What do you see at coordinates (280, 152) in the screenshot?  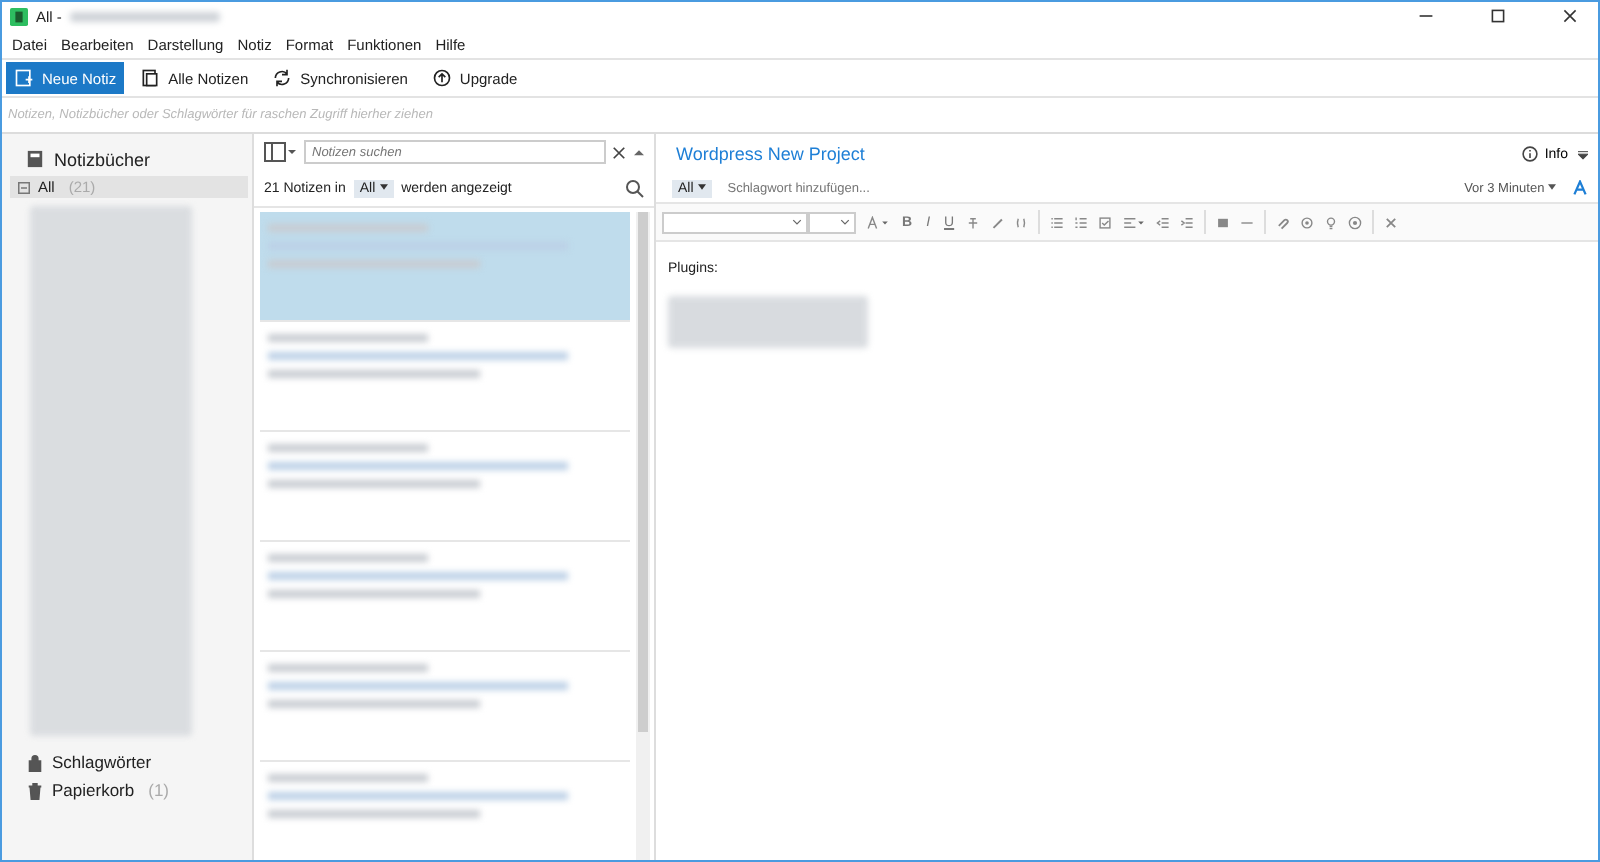 I see `view-options-icon` at bounding box center [280, 152].